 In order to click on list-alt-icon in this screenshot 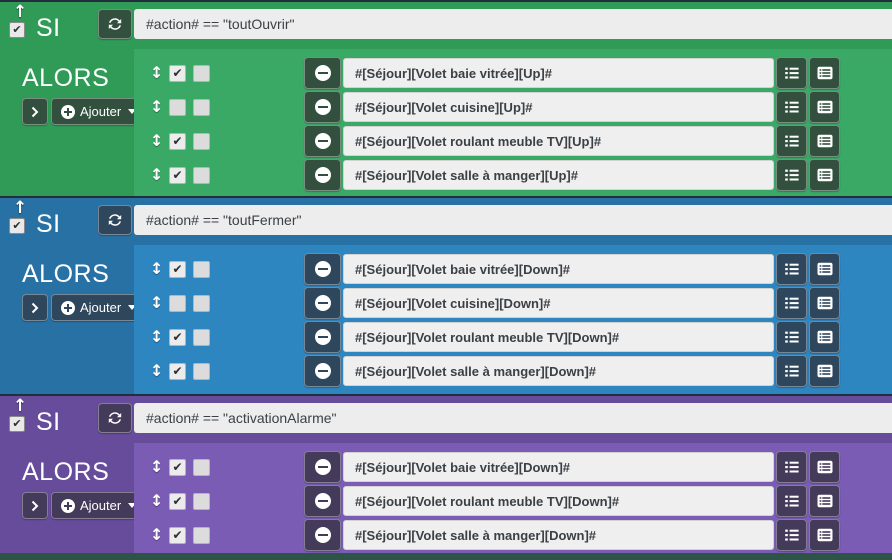, I will do `click(824, 107)`.